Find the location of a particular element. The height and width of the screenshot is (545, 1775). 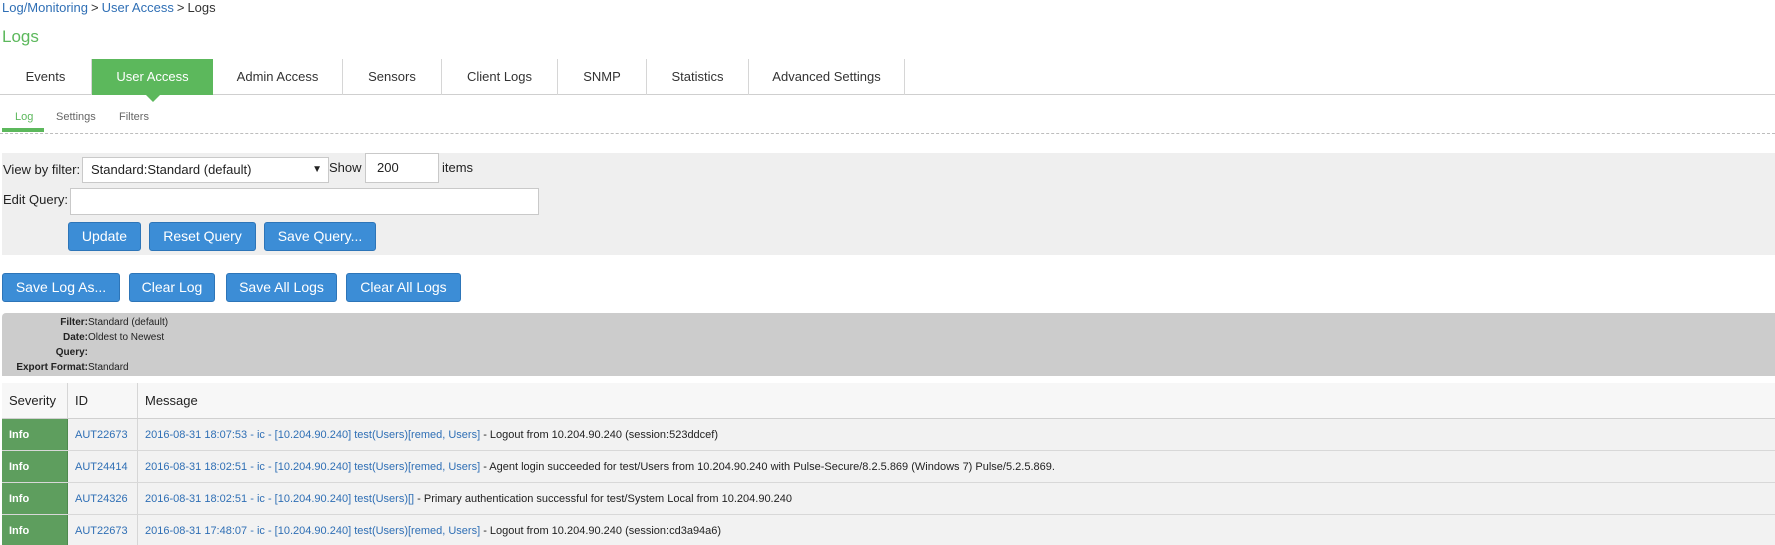

log-id-link: AUT24414 is located at coordinates (103, 466).